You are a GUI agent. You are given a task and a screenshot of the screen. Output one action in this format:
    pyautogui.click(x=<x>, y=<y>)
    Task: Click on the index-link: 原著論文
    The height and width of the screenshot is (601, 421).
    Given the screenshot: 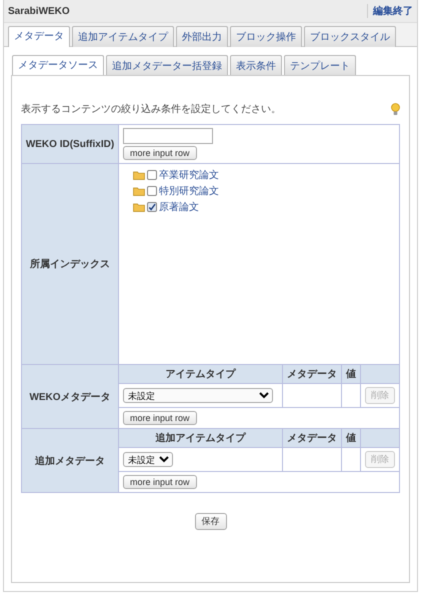 What is the action you would take?
    pyautogui.click(x=179, y=207)
    